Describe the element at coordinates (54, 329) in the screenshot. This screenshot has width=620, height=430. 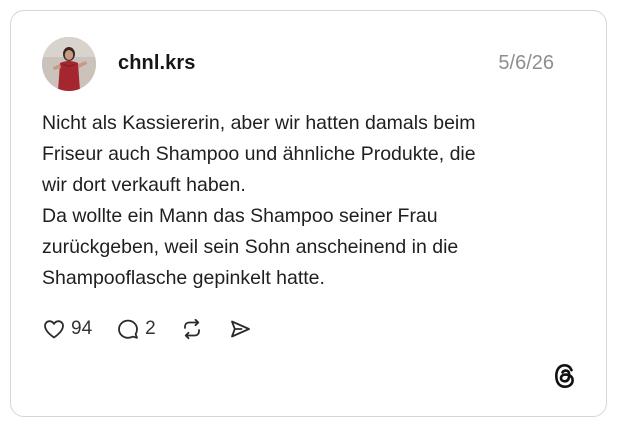
I see `heart-icon` at that location.